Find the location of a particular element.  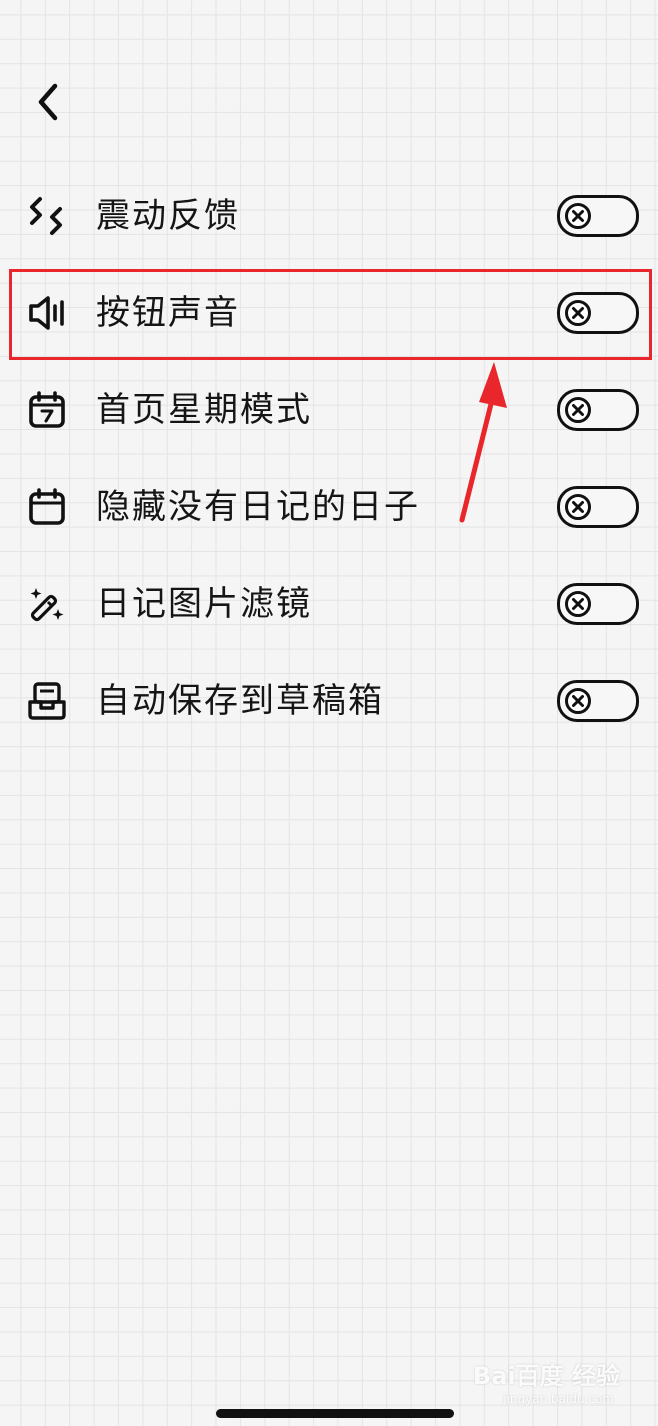

setting-label: 震动反馈 is located at coordinates (168, 216).